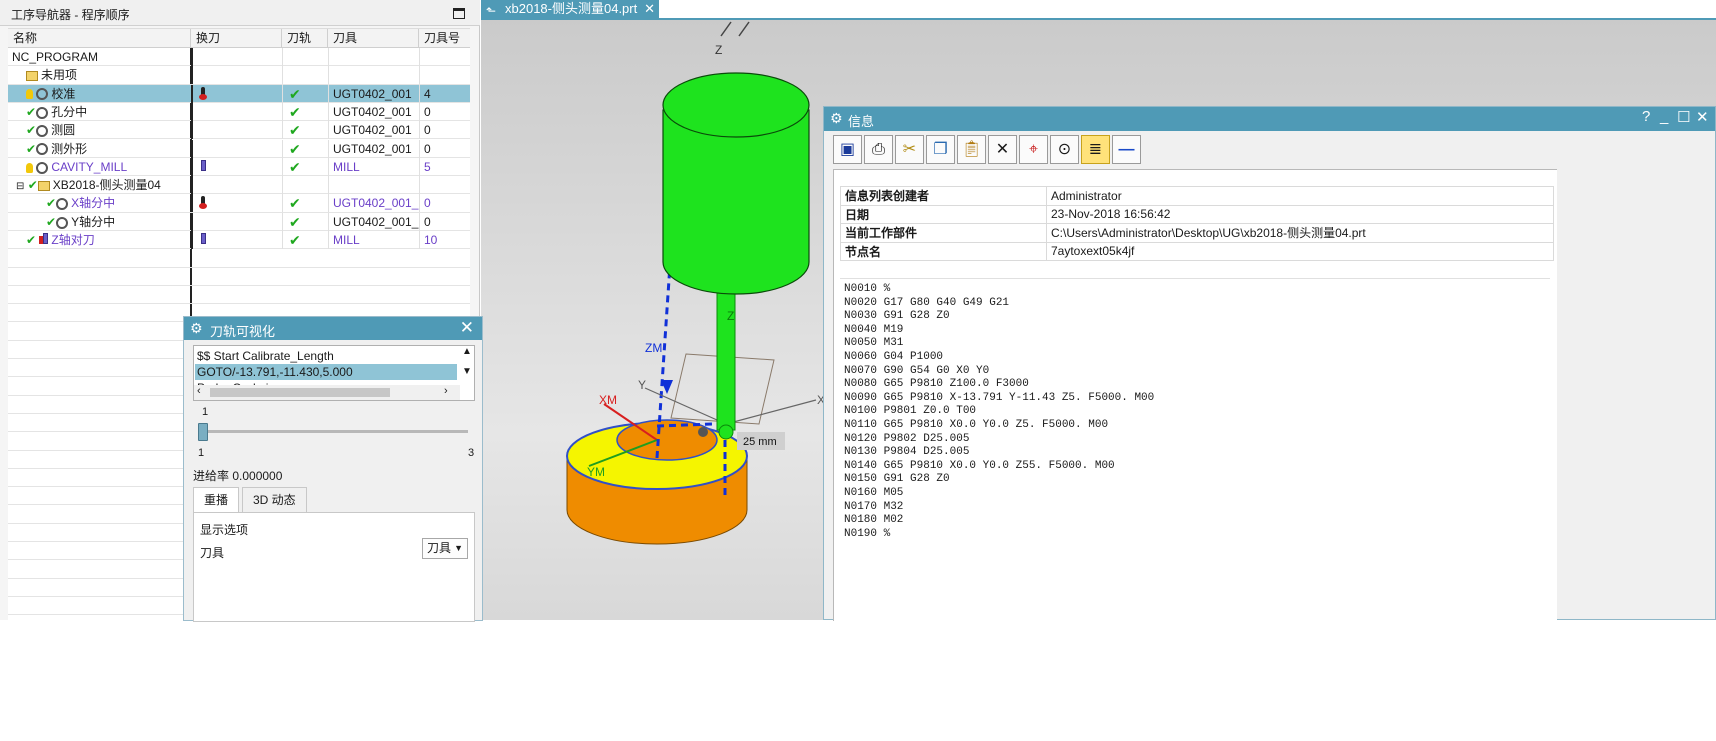 This screenshot has width=1716, height=741. Describe the element at coordinates (203, 432) in the screenshot. I see `slider-thumb` at that location.